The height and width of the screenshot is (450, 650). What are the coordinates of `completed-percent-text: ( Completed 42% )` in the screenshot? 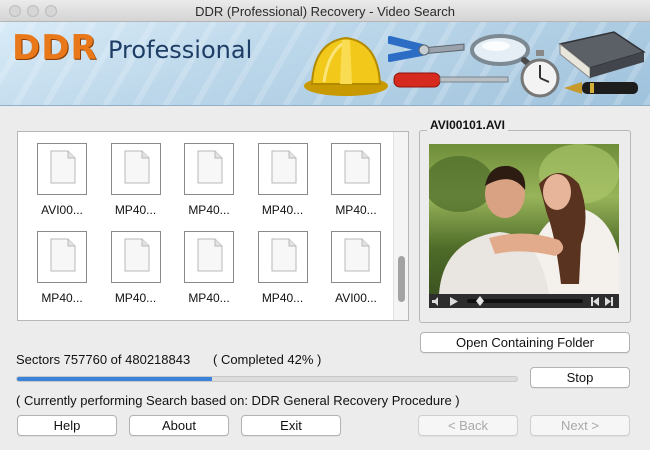 It's located at (267, 359).